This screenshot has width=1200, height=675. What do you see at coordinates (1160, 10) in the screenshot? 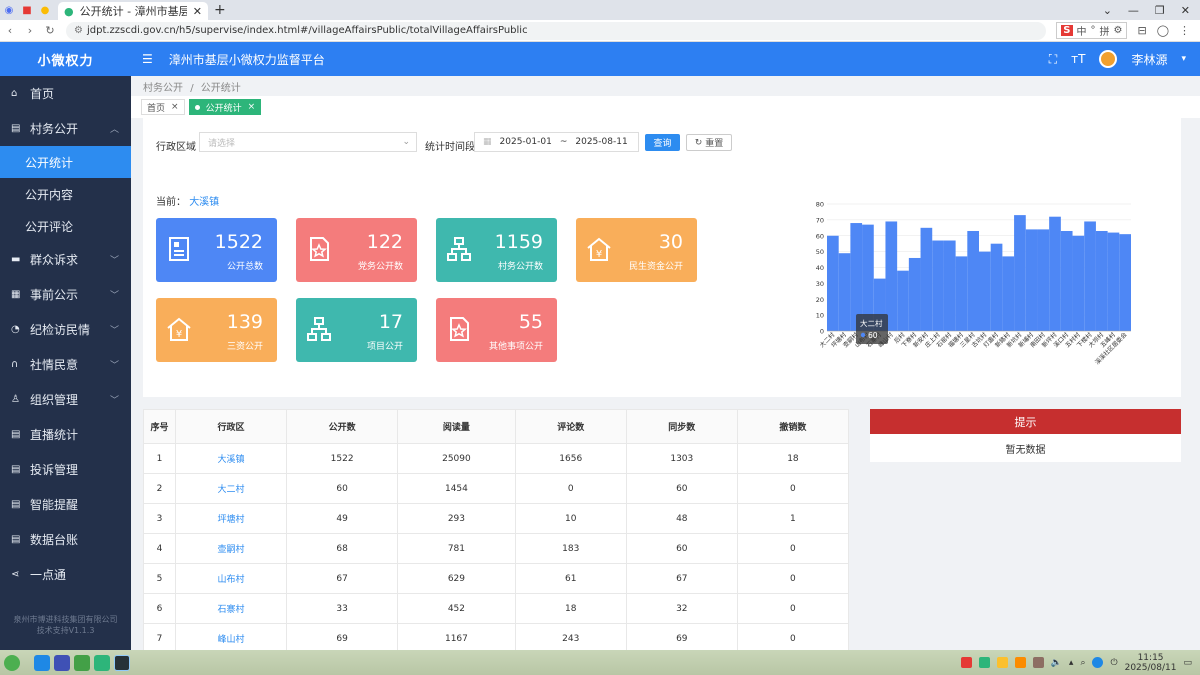
I see `restore-icon: ❐` at bounding box center [1160, 10].